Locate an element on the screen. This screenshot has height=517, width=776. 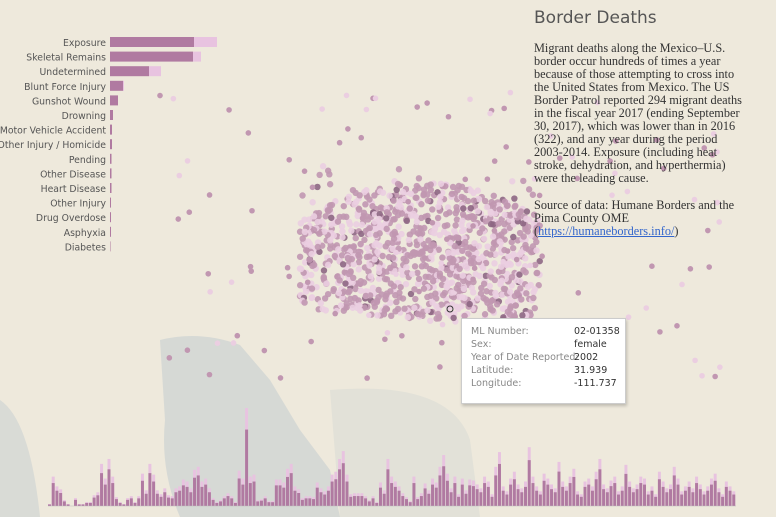
category-label: Pending is located at coordinates (87, 160).